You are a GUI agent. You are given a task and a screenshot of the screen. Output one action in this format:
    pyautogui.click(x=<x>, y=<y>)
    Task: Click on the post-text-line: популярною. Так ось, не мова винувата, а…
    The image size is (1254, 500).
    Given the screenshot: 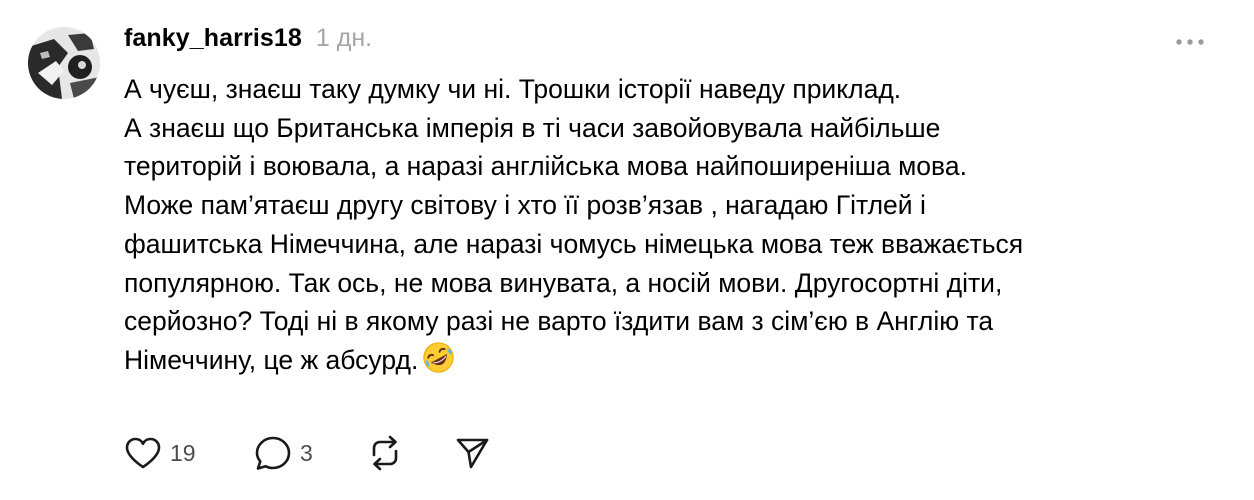 What is the action you would take?
    pyautogui.click(x=563, y=282)
    